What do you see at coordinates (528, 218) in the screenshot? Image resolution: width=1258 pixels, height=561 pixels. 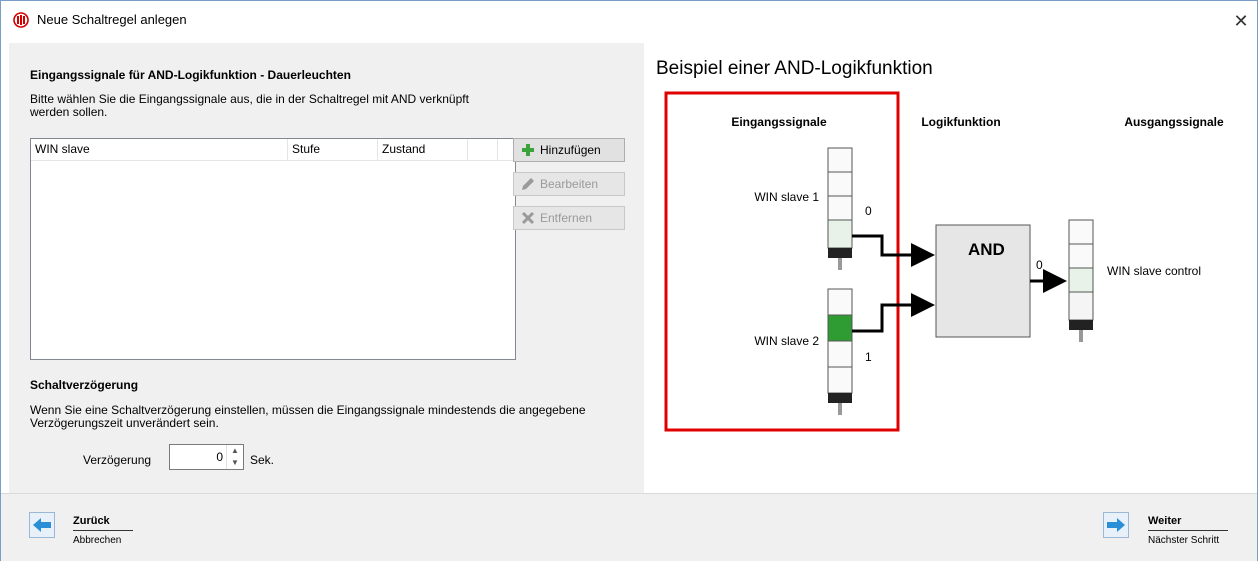 I see `remove-cross-icon` at bounding box center [528, 218].